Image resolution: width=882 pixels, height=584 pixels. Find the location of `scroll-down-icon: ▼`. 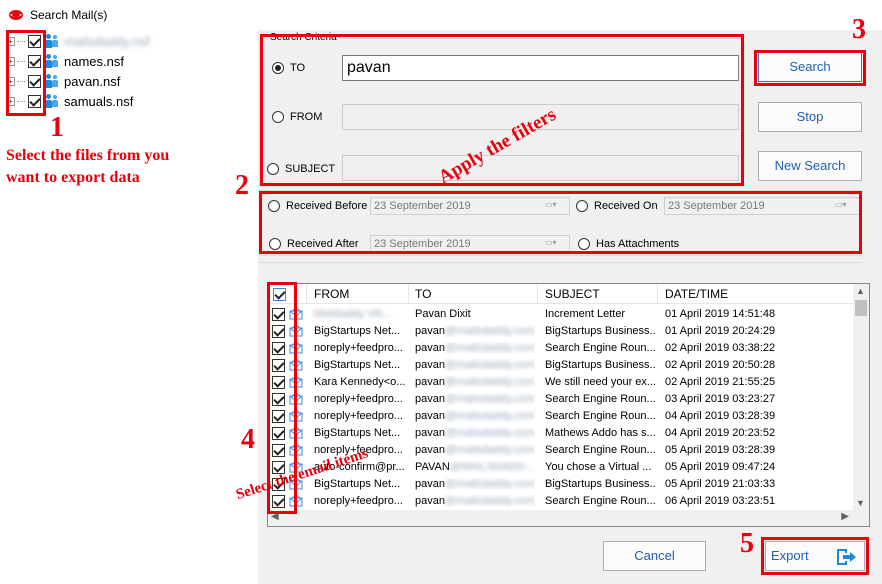

scroll-down-icon: ▼ is located at coordinates (860, 503).